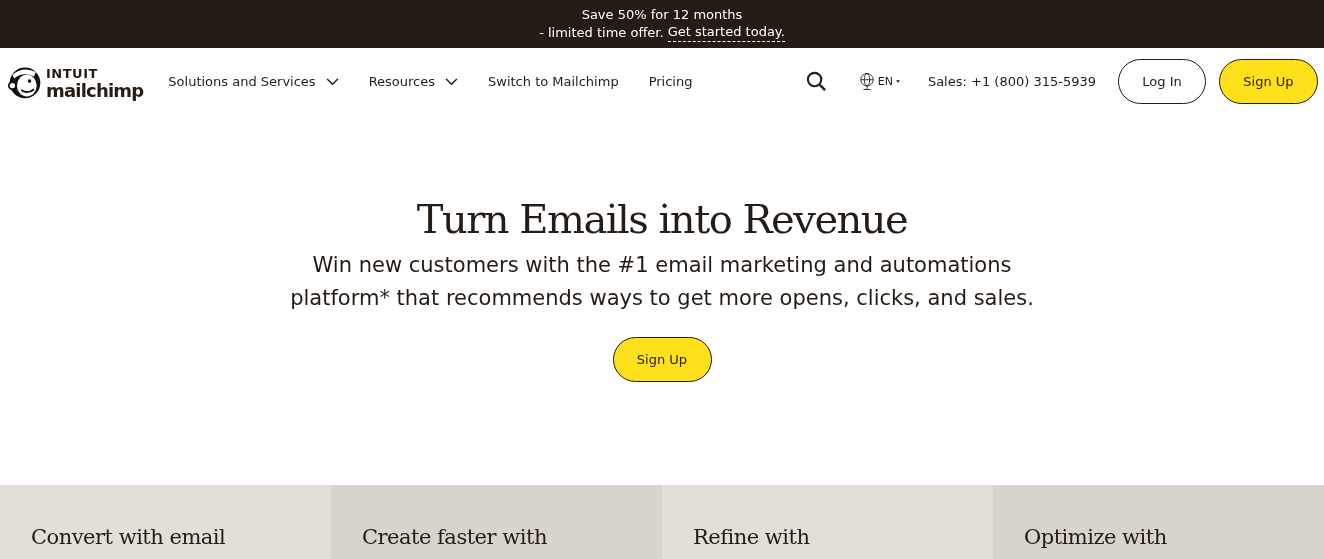  Describe the element at coordinates (1162, 81) in the screenshot. I see `login-button: Log In` at that location.